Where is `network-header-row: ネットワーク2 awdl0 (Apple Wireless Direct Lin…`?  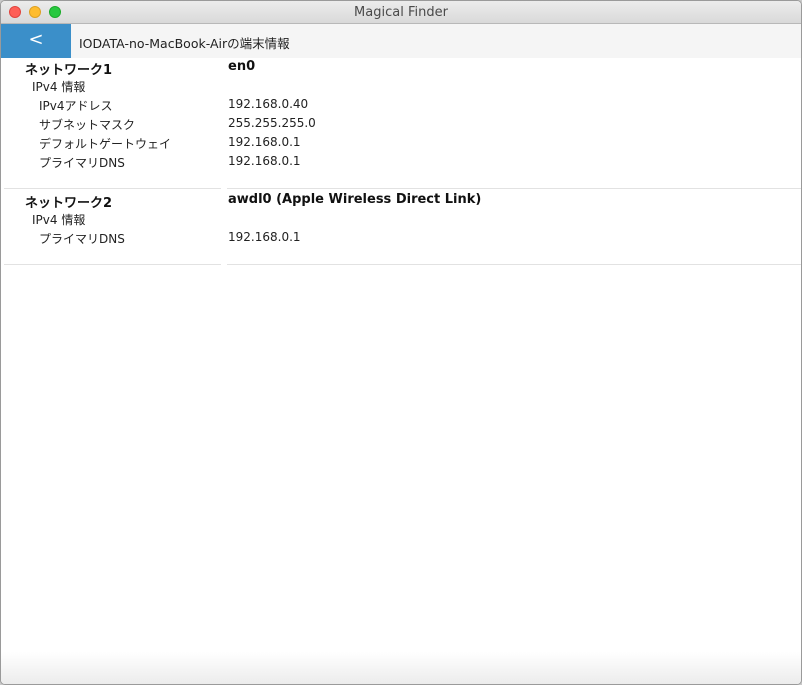
network-header-row: ネットワーク2 awdl0 (Apple Wireless Direct Lin… is located at coordinates (401, 201).